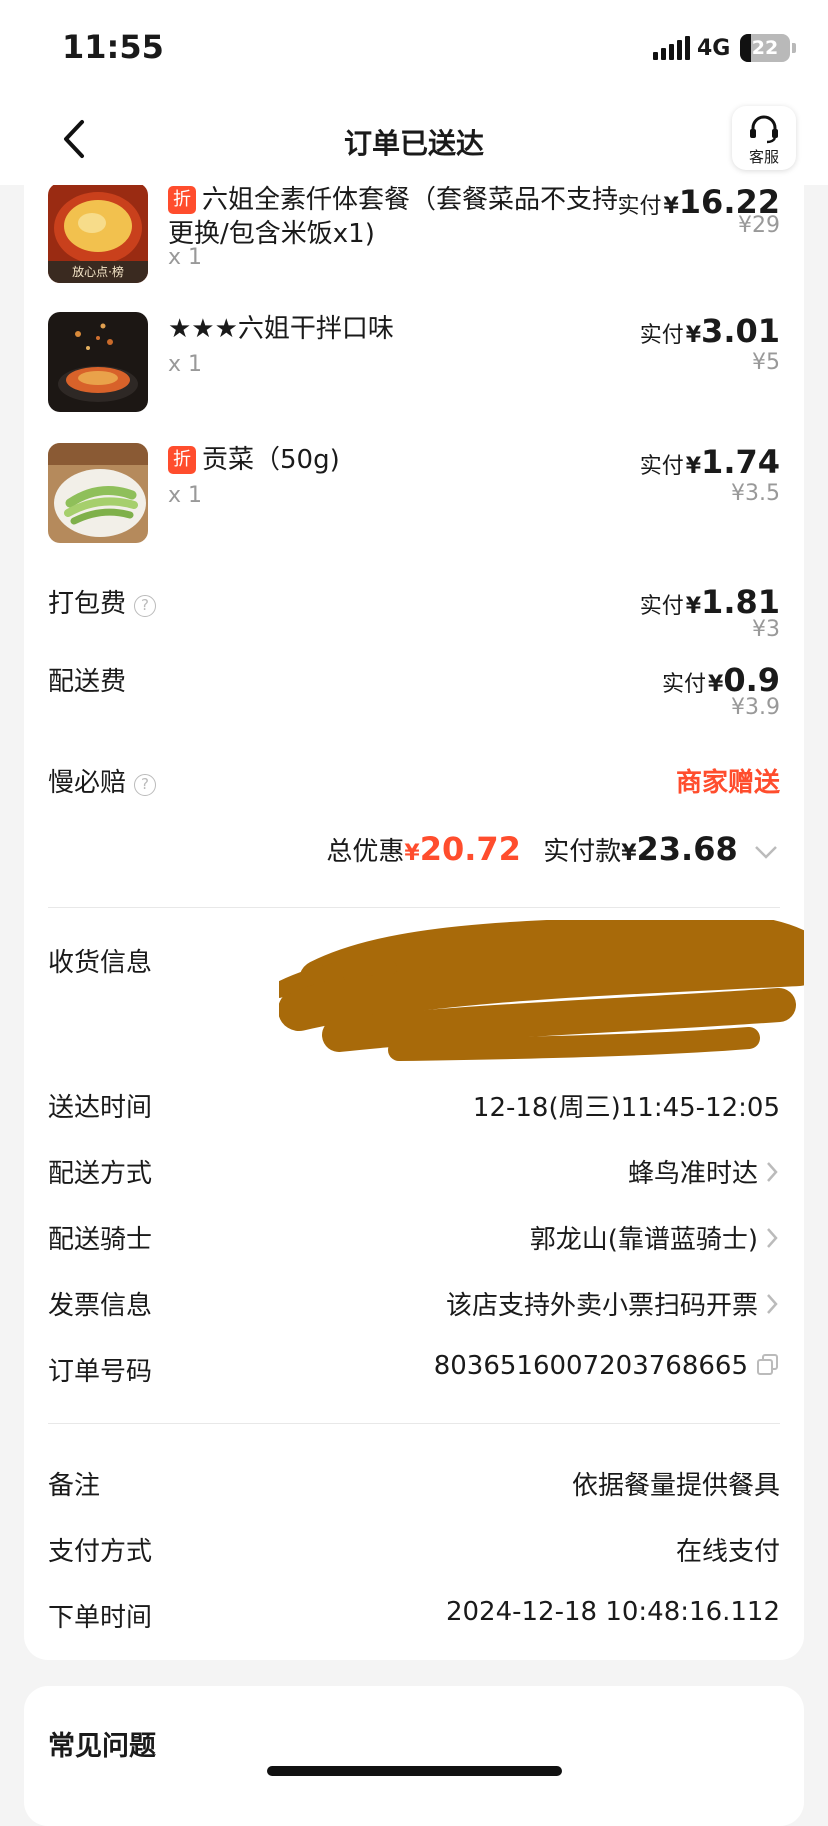  What do you see at coordinates (714, 48) in the screenshot?
I see `network-type: 4G` at bounding box center [714, 48].